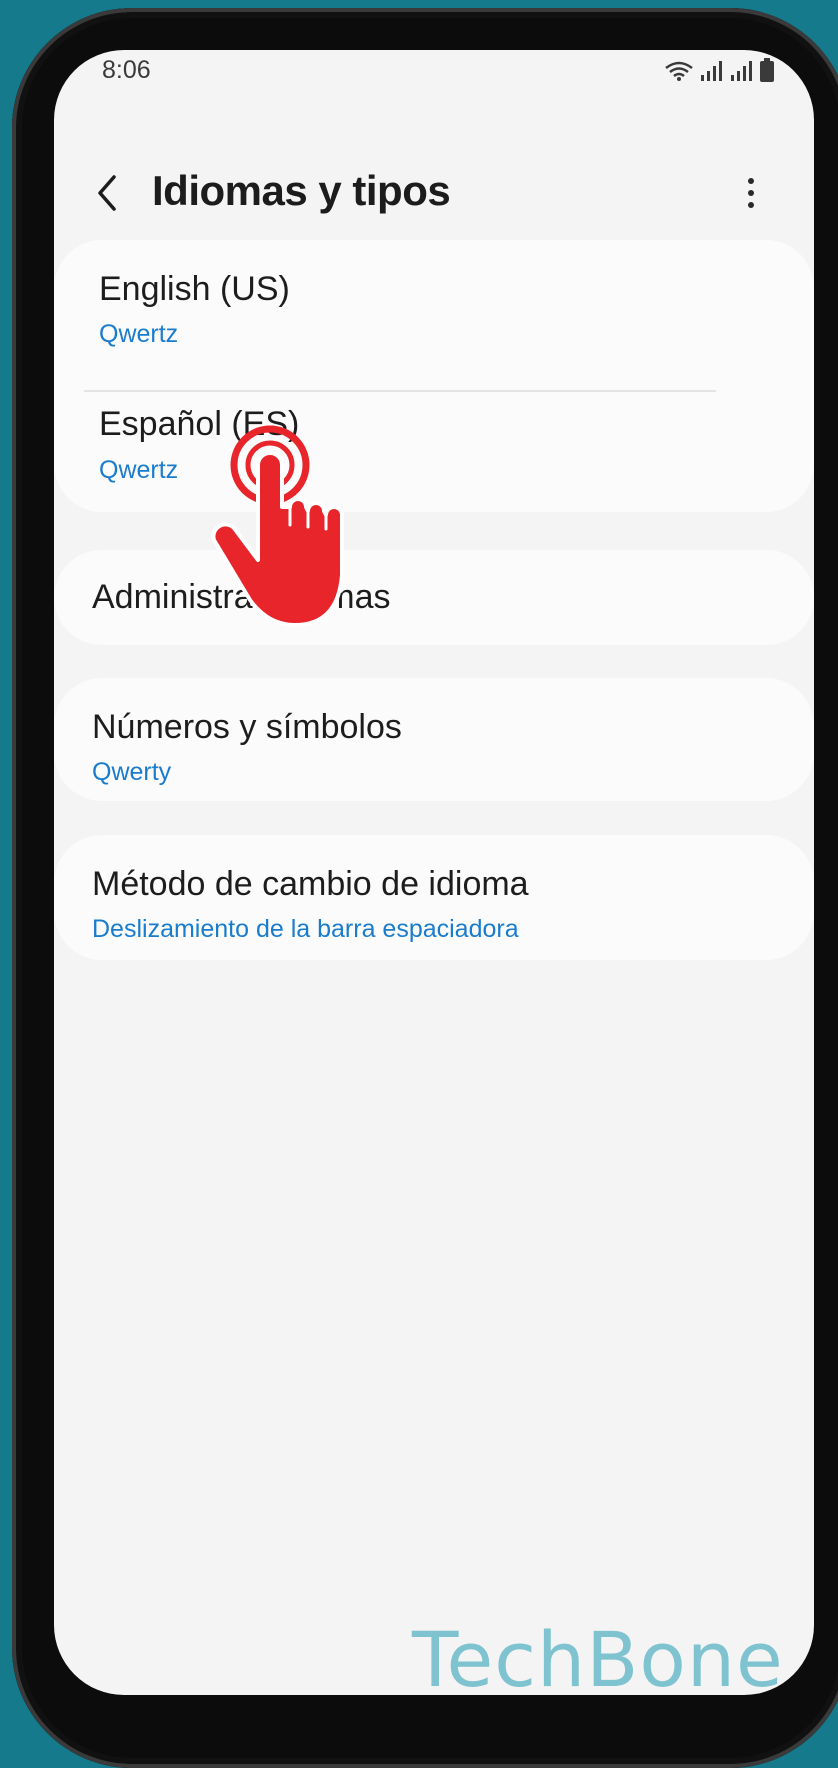  I want to click on status-icons, so click(719, 70).